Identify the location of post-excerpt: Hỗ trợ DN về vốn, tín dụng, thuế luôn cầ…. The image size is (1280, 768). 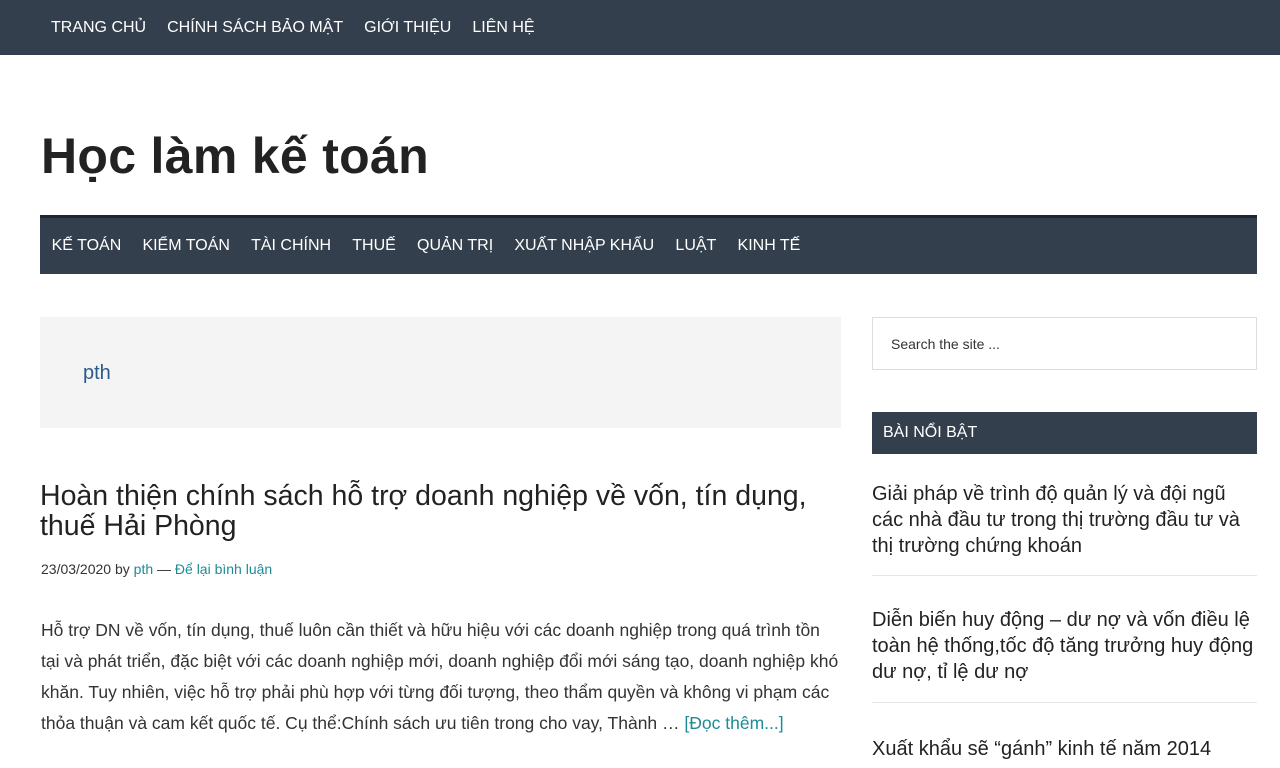
(441, 677).